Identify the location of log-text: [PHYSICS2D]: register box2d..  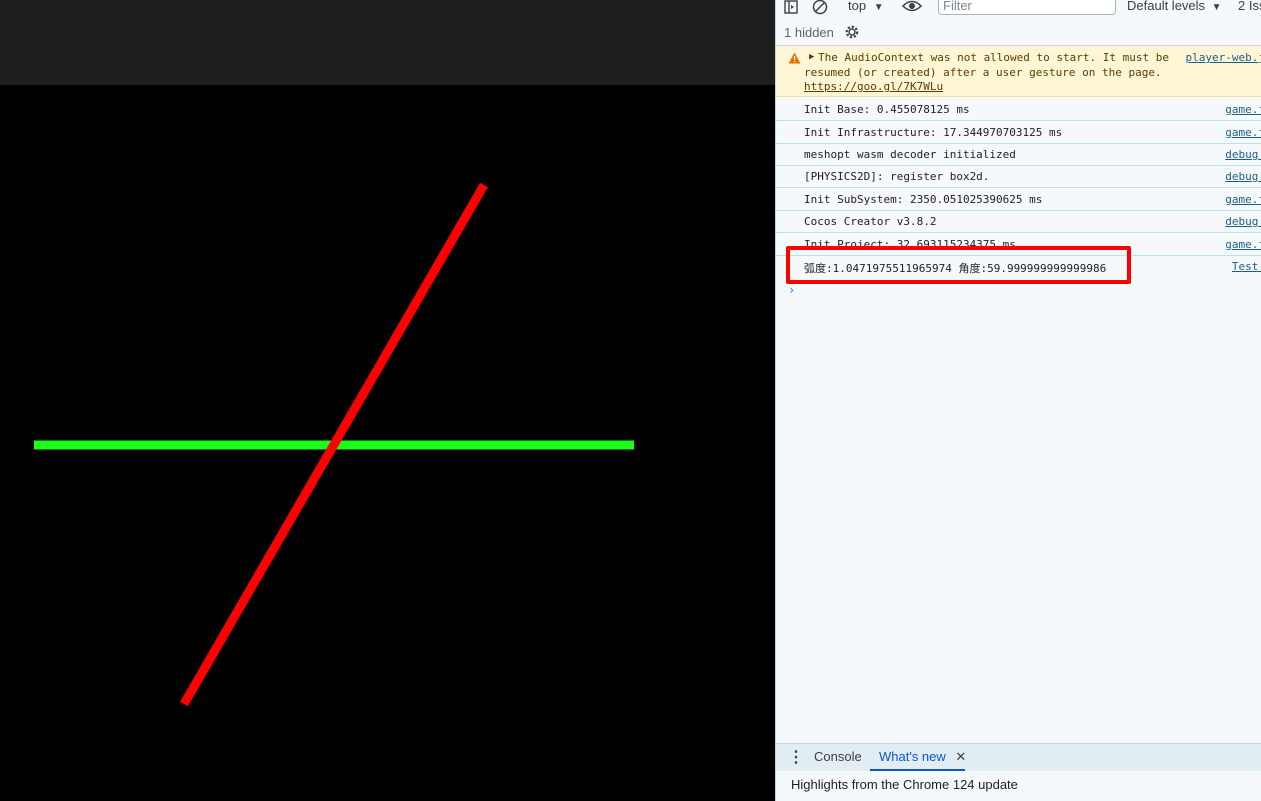
(897, 176).